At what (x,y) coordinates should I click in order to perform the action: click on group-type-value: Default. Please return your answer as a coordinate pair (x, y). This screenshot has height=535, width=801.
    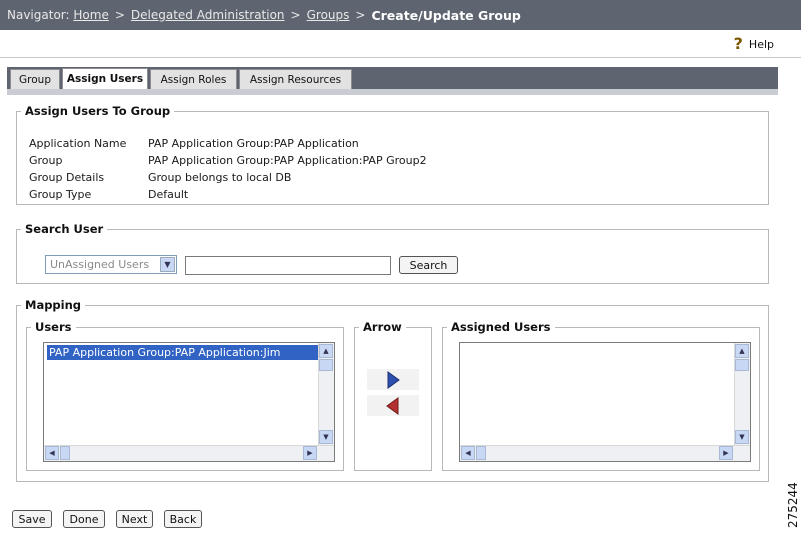
    Looking at the image, I should click on (168, 194).